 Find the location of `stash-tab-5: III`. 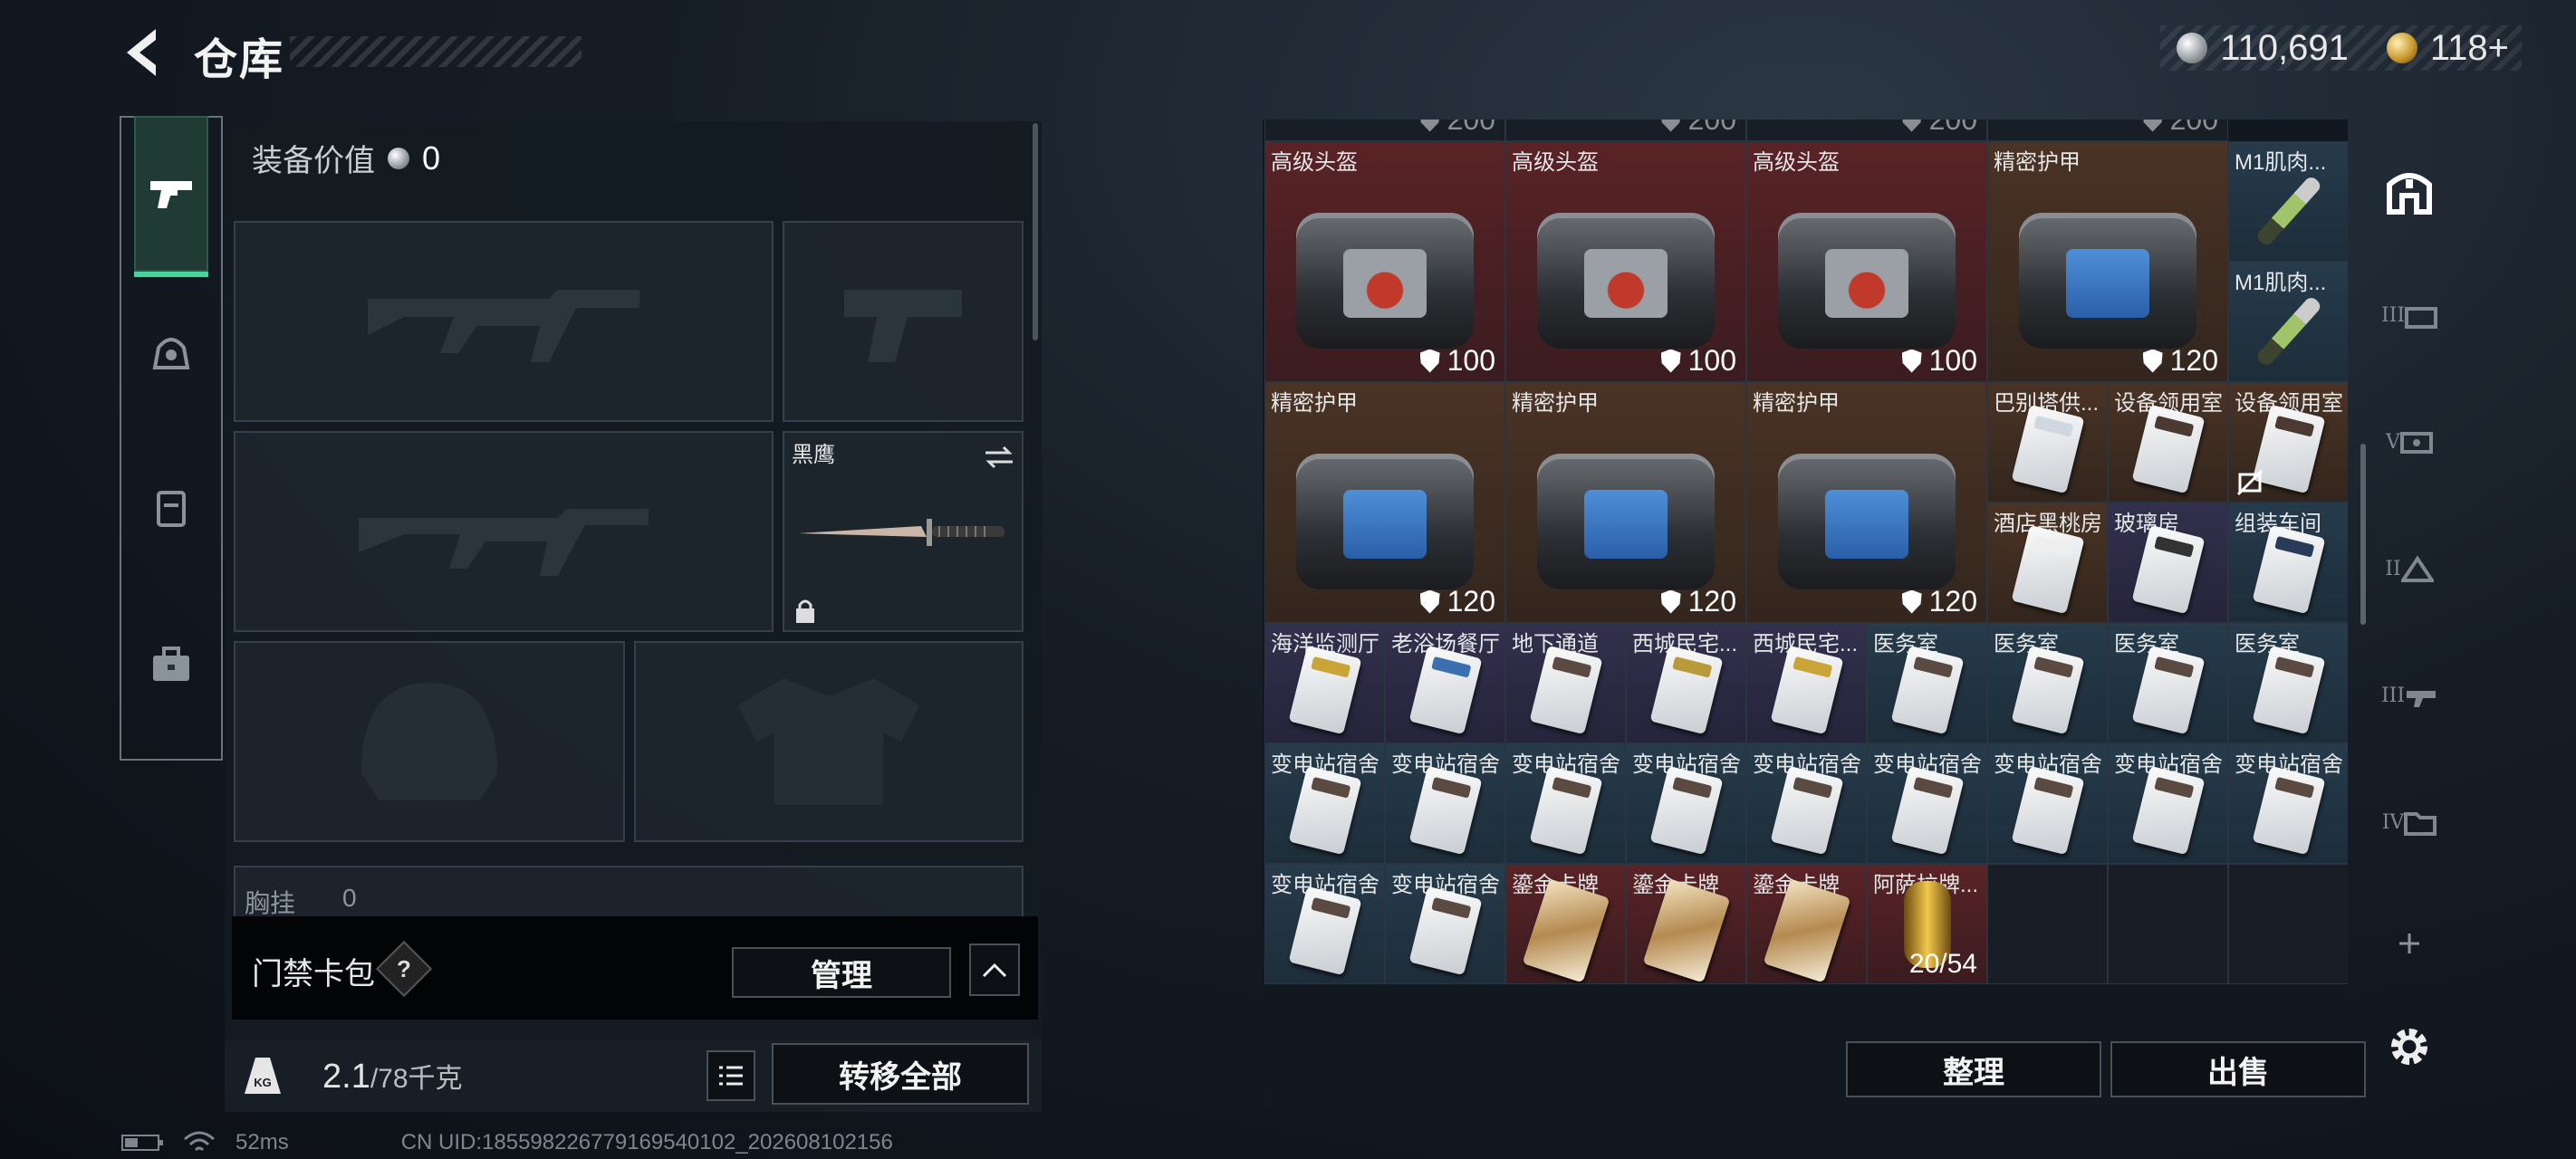

stash-tab-5: III is located at coordinates (2409, 695).